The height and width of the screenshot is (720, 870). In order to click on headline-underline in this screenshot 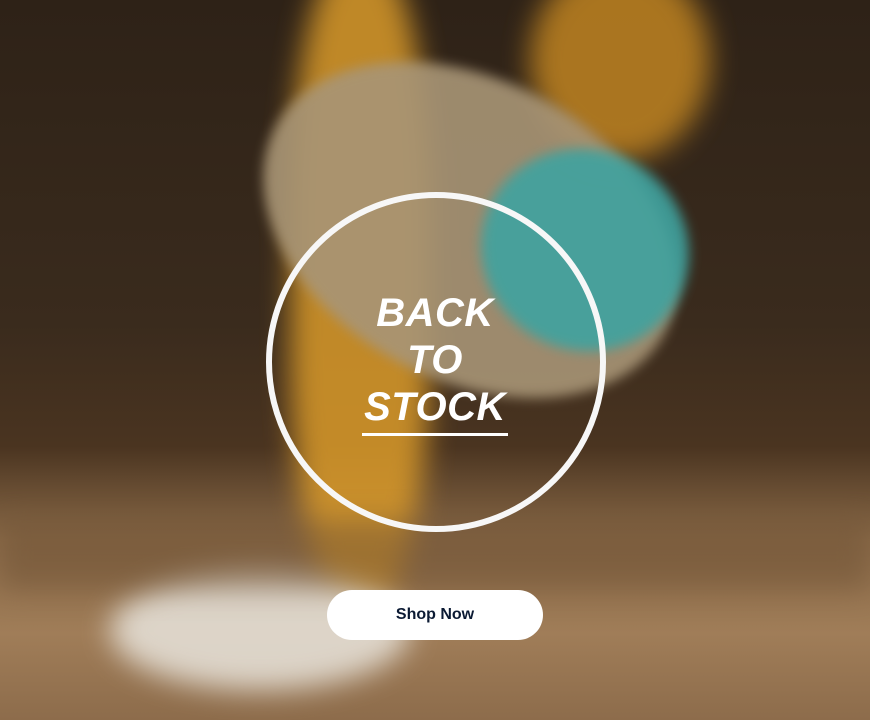, I will do `click(435, 434)`.